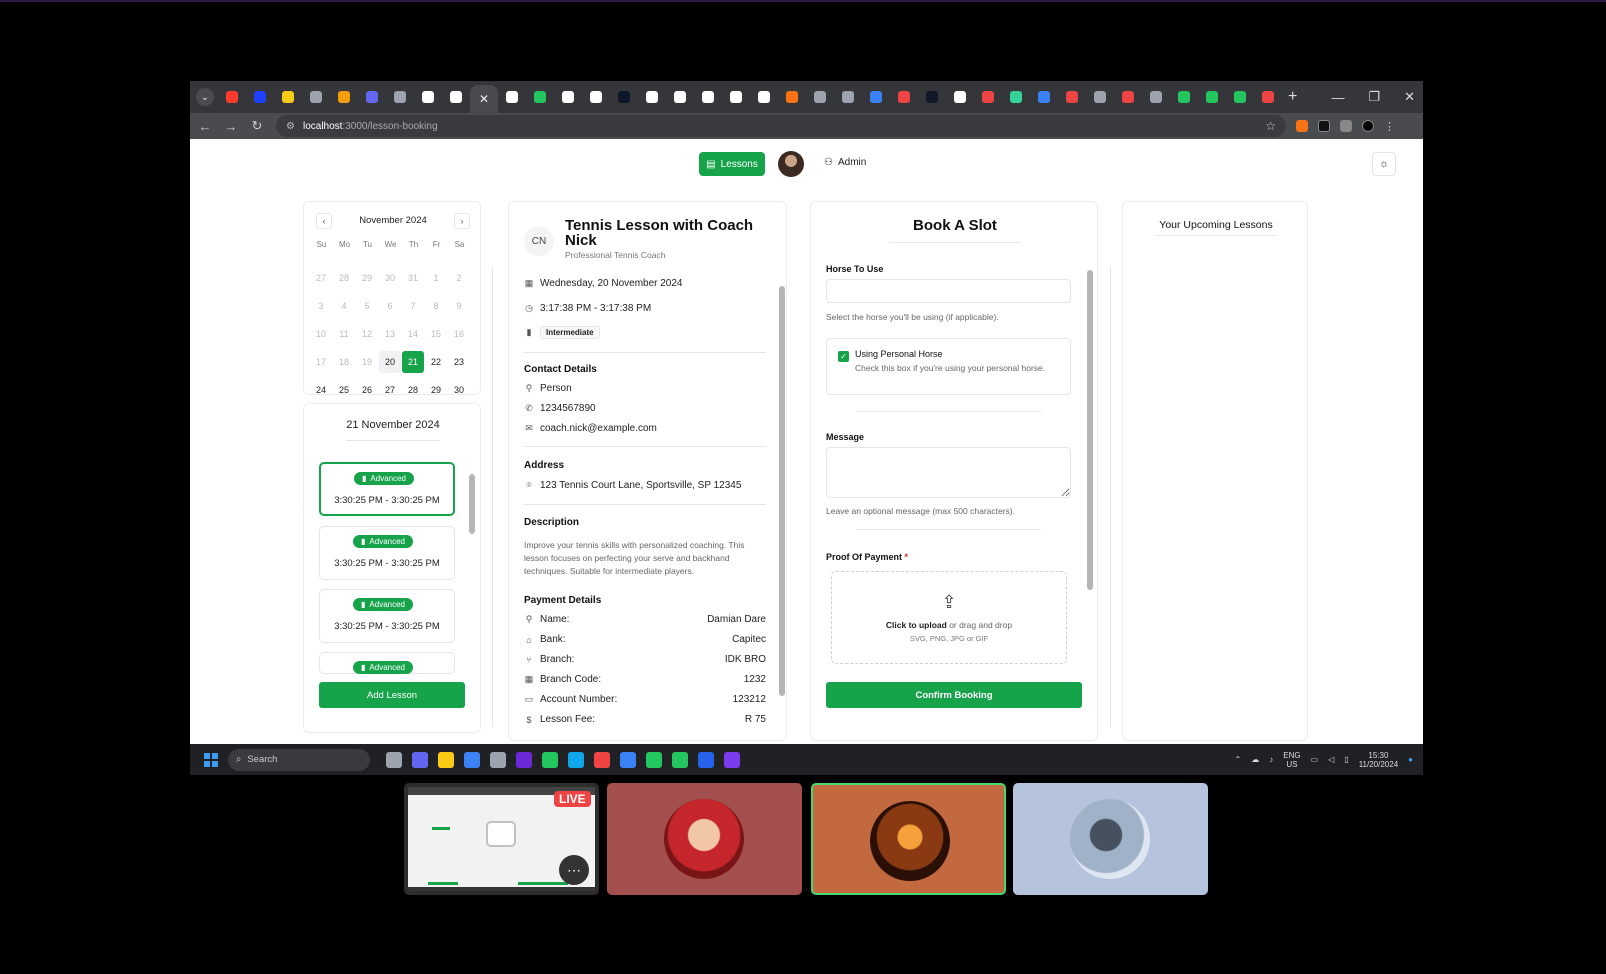 This screenshot has width=1606, height=974. Describe the element at coordinates (1384, 164) in the screenshot. I see `theme-toggle-button: ☼` at that location.